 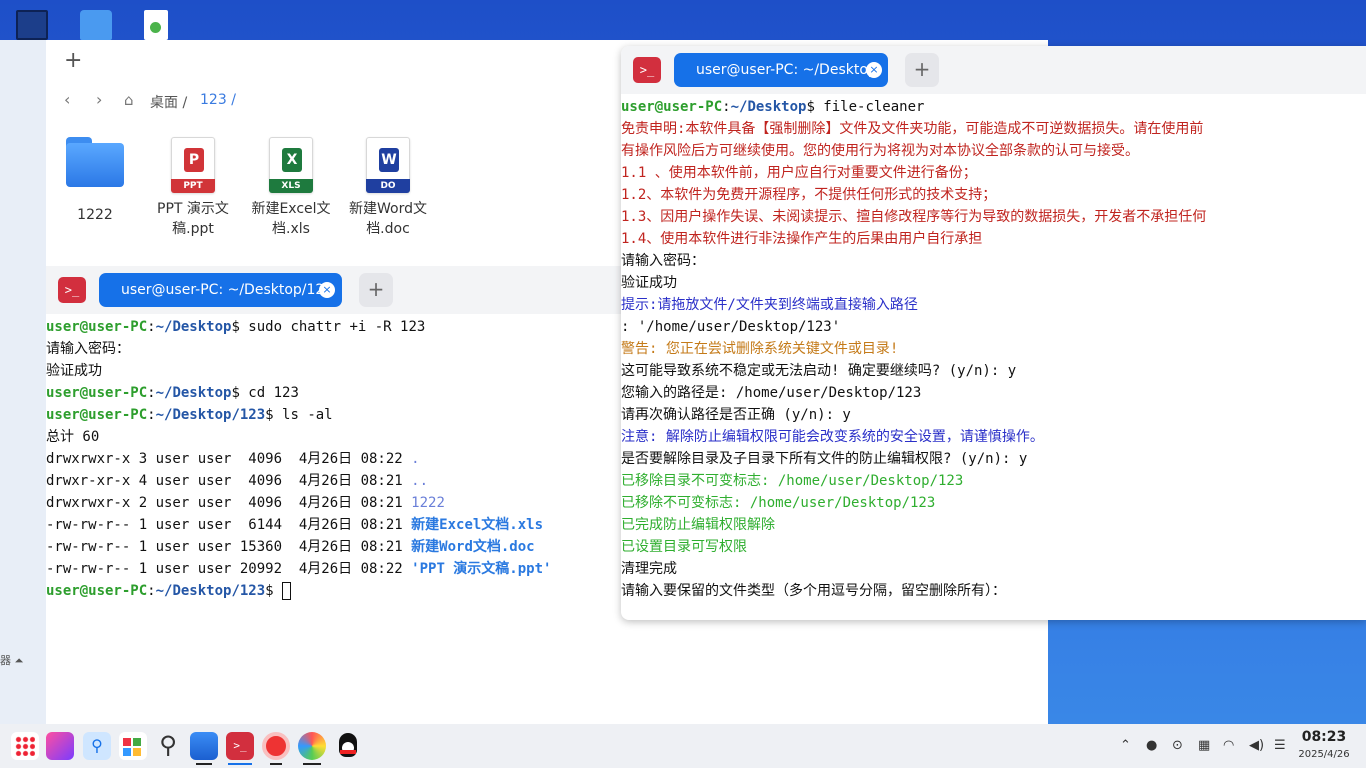 What do you see at coordinates (880, 151) in the screenshot?
I see `output-text: 有操作风险后方可继续使用。您的使用行为将视为对本协议全部条款的认可与接受。` at bounding box center [880, 151].